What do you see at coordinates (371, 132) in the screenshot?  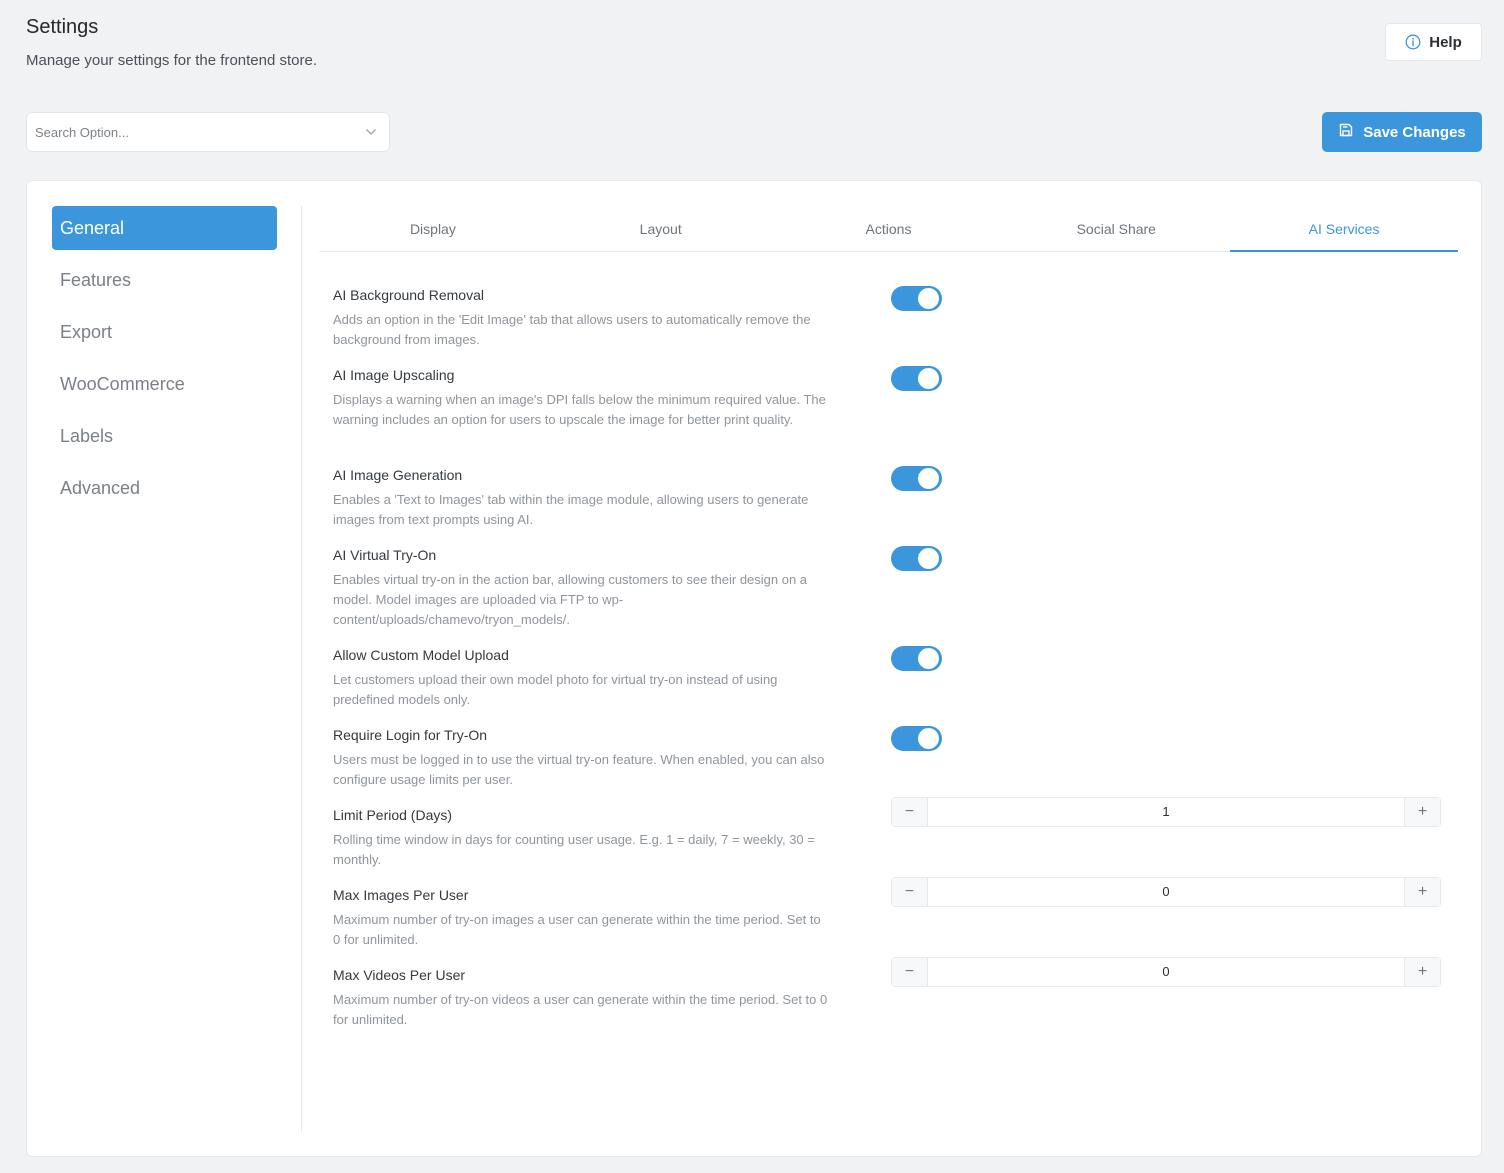 I see `chevron-down-icon` at bounding box center [371, 132].